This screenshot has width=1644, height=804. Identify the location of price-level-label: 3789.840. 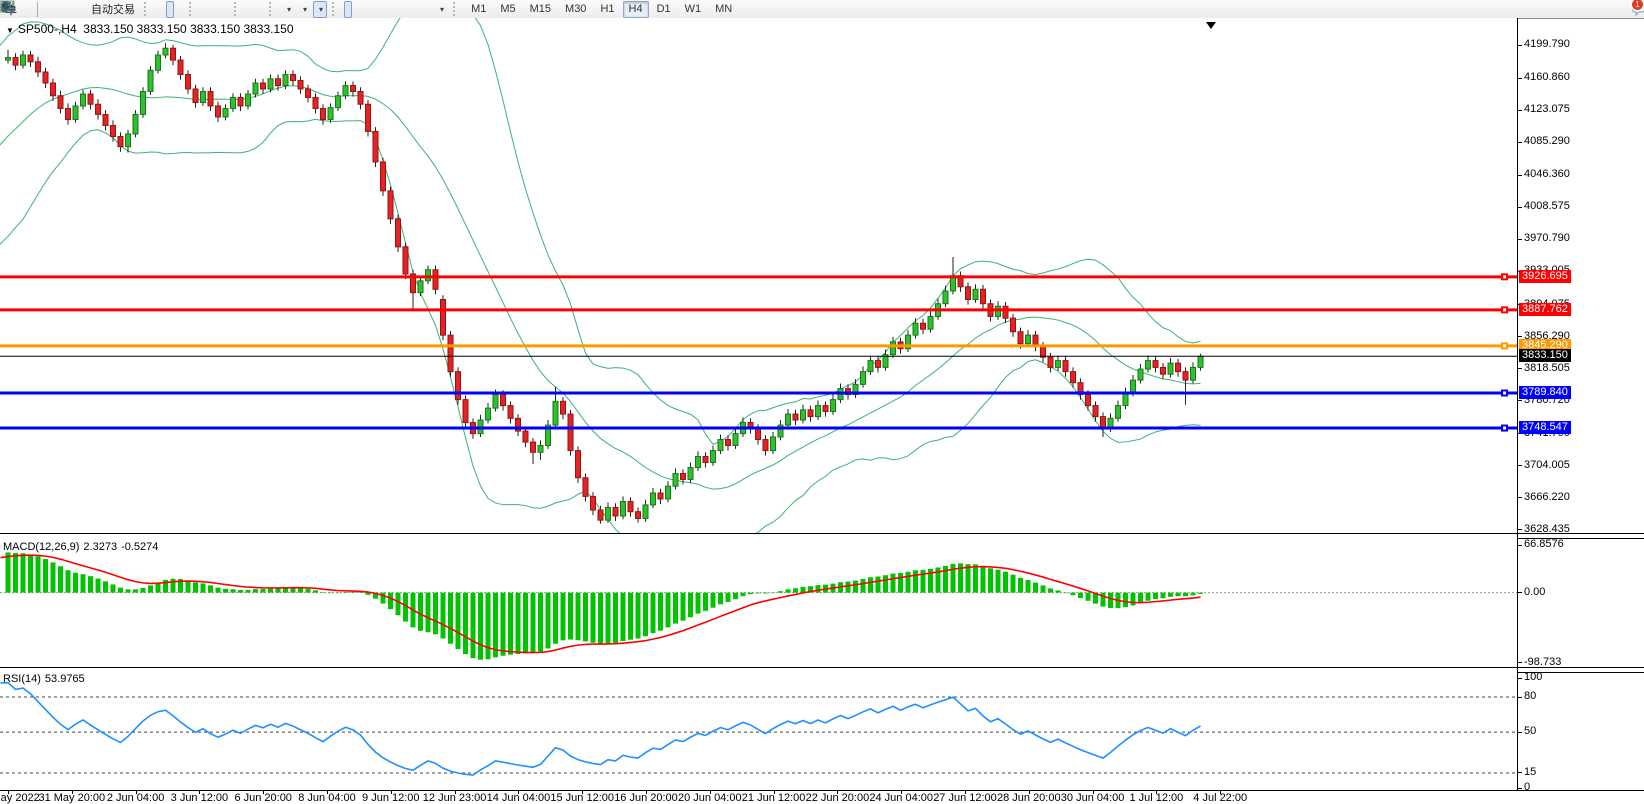
(1545, 392).